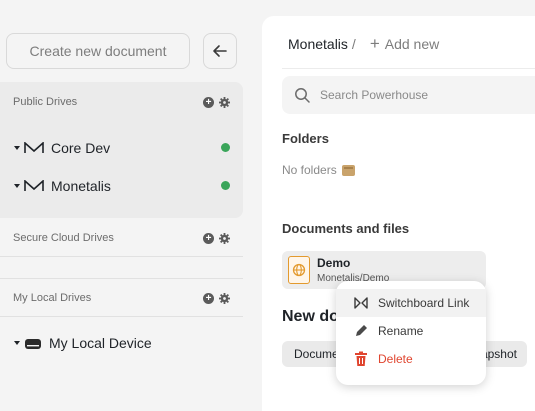 This screenshot has width=535, height=411. Describe the element at coordinates (374, 95) in the screenshot. I see `search-placeholder: Search Powerhouse` at that location.